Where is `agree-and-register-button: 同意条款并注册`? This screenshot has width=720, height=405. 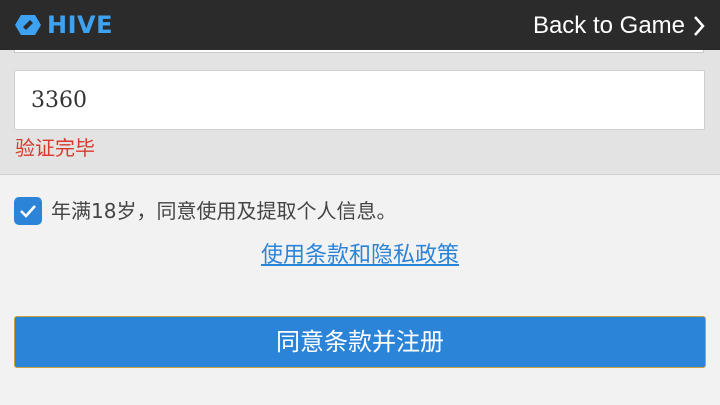 agree-and-register-button: 同意条款并注册 is located at coordinates (360, 342).